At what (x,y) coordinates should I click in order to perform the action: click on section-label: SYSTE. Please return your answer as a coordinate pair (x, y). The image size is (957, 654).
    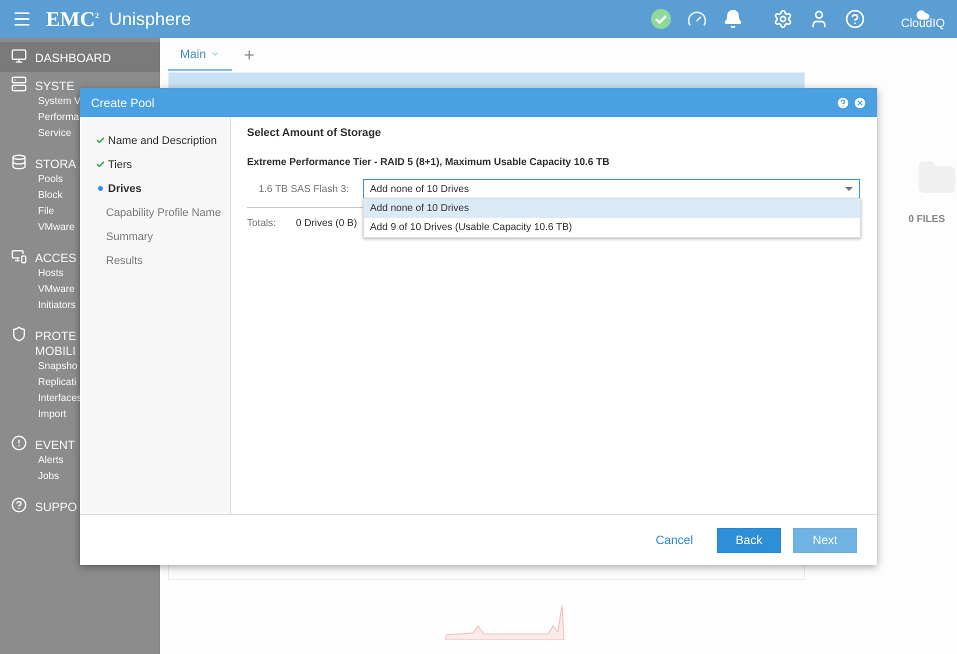
    Looking at the image, I should click on (54, 86).